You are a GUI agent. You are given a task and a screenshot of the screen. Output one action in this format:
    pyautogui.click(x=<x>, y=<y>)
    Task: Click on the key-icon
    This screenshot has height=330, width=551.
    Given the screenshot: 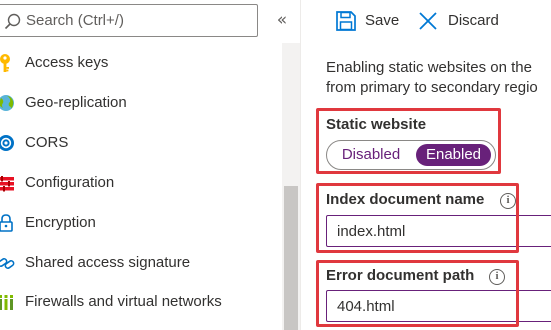 What is the action you would take?
    pyautogui.click(x=5, y=63)
    